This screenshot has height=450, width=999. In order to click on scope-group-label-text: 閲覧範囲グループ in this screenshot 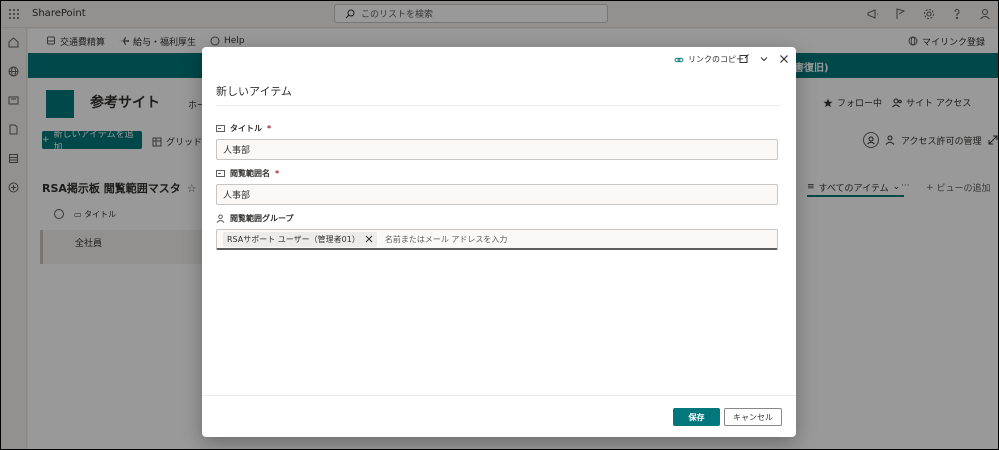, I will do `click(262, 218)`.